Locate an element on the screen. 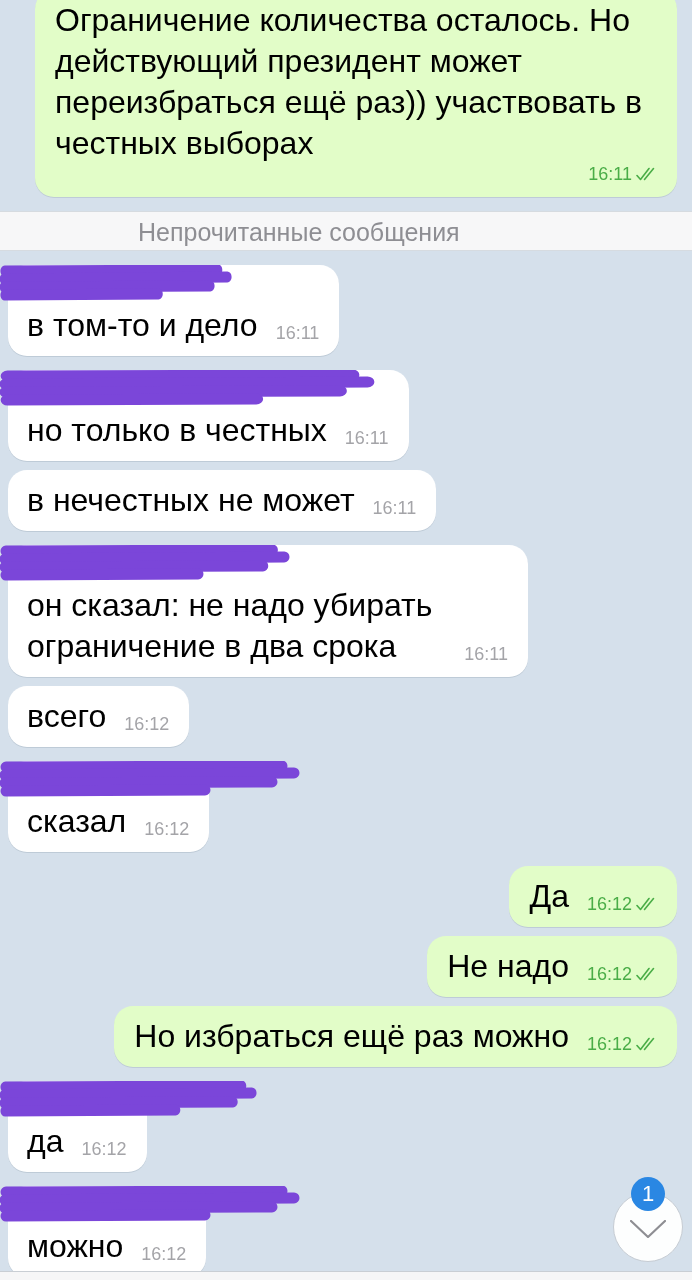 The width and height of the screenshot is (692, 1280). message-text: в нечестных не может is located at coordinates (191, 500).